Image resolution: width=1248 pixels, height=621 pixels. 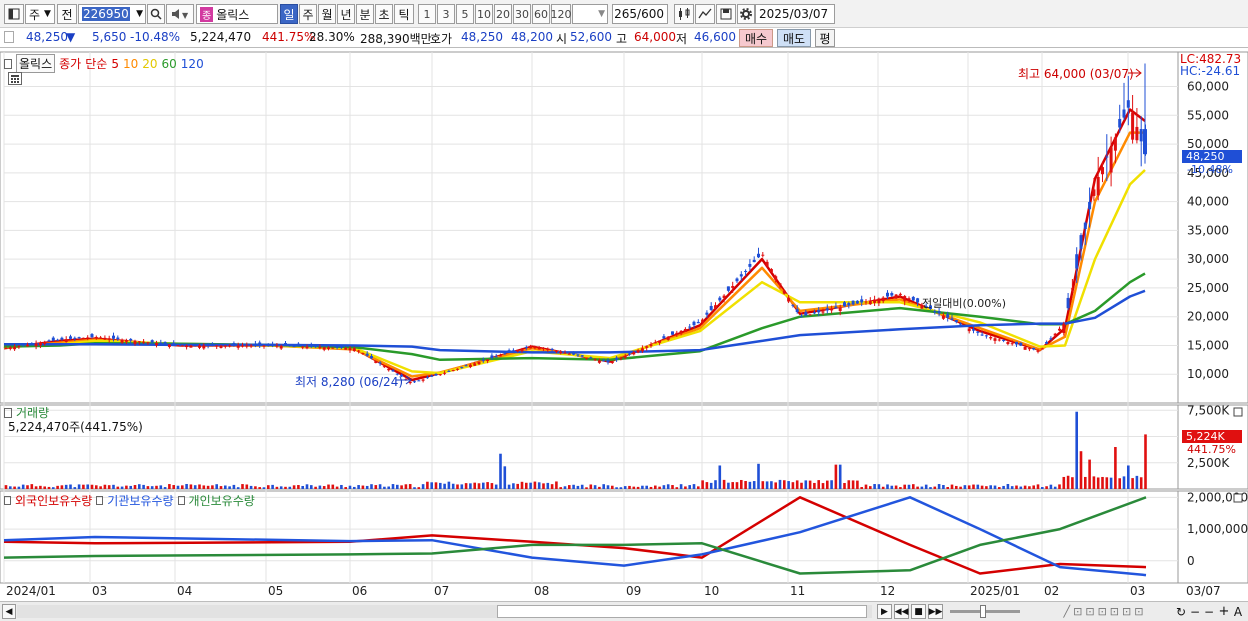 I want to click on scroll-right-icon: ▶, so click(x=884, y=611).